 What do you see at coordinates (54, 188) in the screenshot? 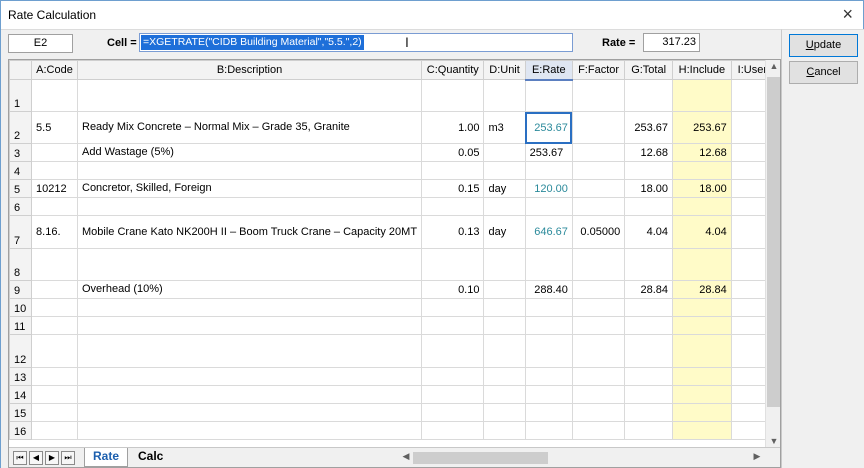
I see `cell-code: 10212` at bounding box center [54, 188].